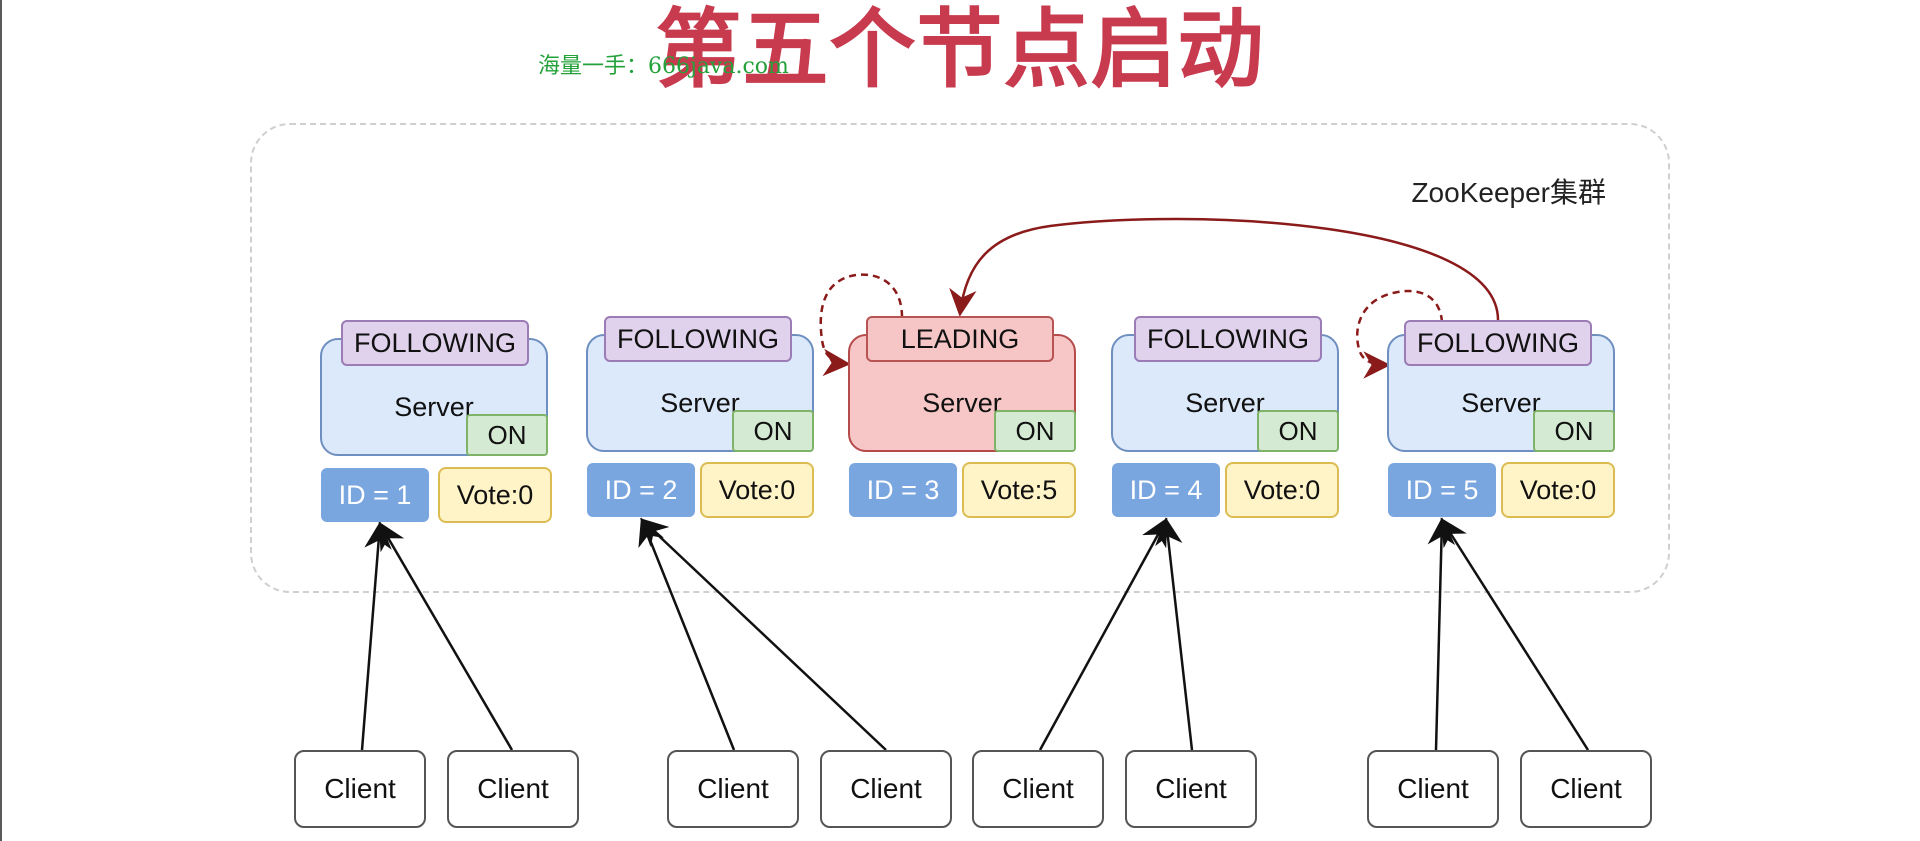 Image resolution: width=1920 pixels, height=841 pixels. What do you see at coordinates (687, 634) in the screenshot?
I see `client3-to-server2-arrow` at bounding box center [687, 634].